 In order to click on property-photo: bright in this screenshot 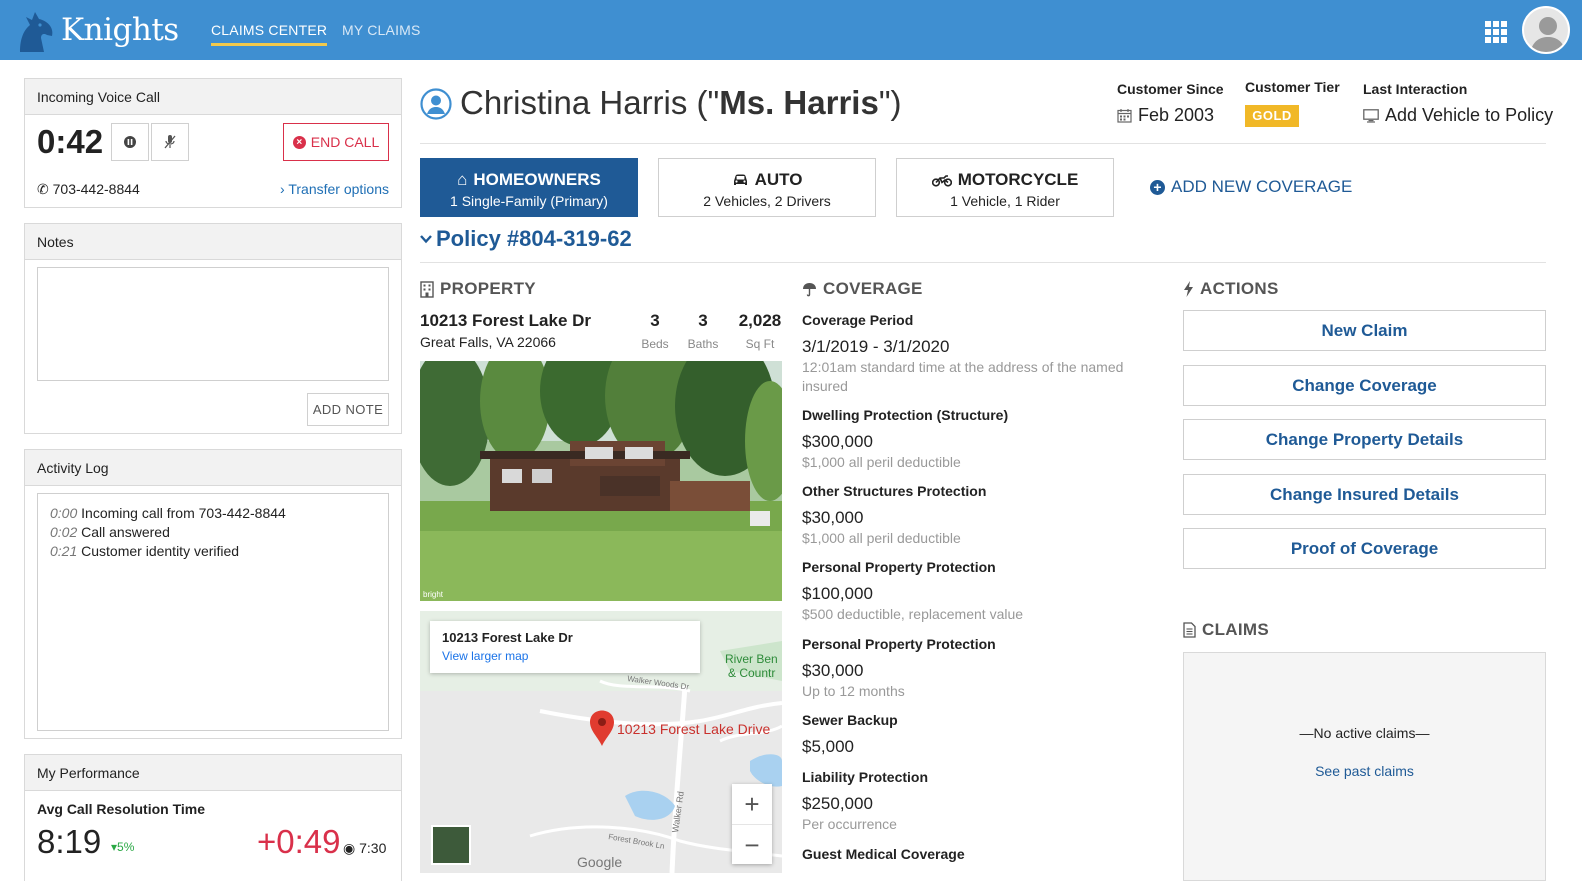, I will do `click(601, 481)`.